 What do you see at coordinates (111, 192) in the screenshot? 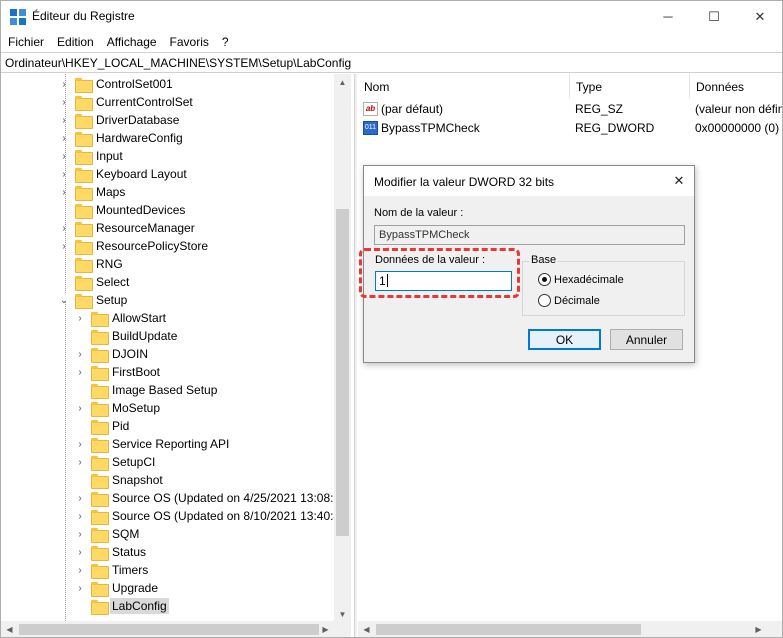
I see `tree-item-label: Maps` at bounding box center [111, 192].